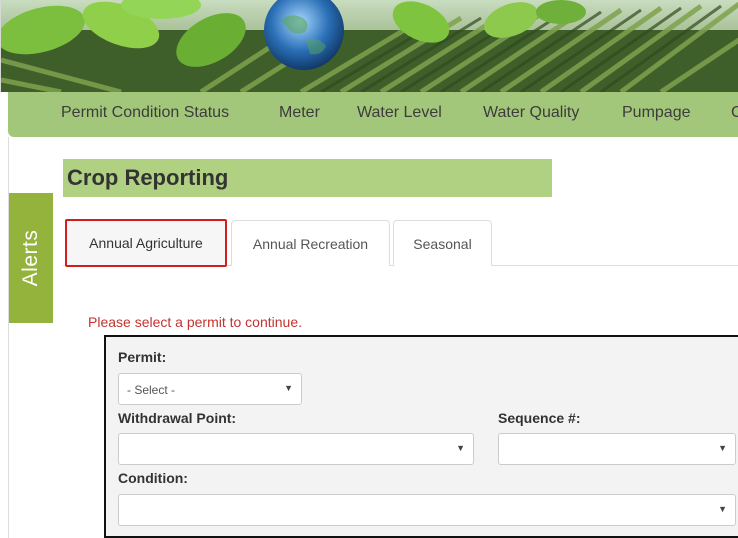 The height and width of the screenshot is (538, 738). I want to click on withdrawal-point-label: Withdrawal Point:, so click(177, 418).